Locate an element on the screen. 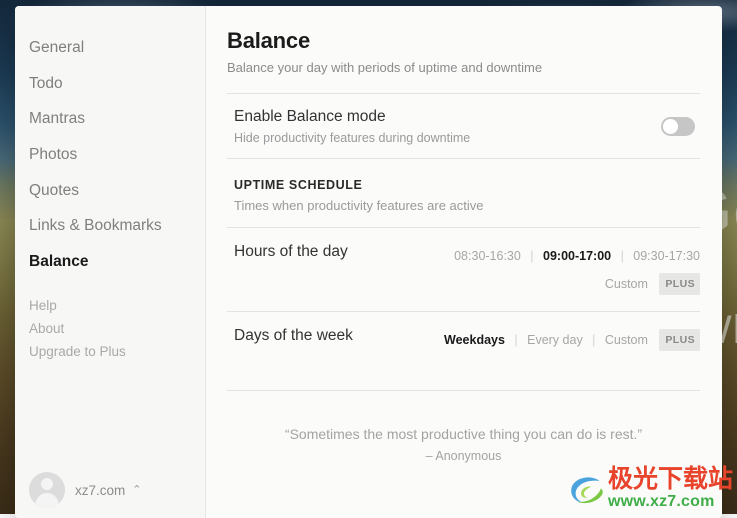 This screenshot has width=737, height=518. sidebar-item-general: General is located at coordinates (110, 48).